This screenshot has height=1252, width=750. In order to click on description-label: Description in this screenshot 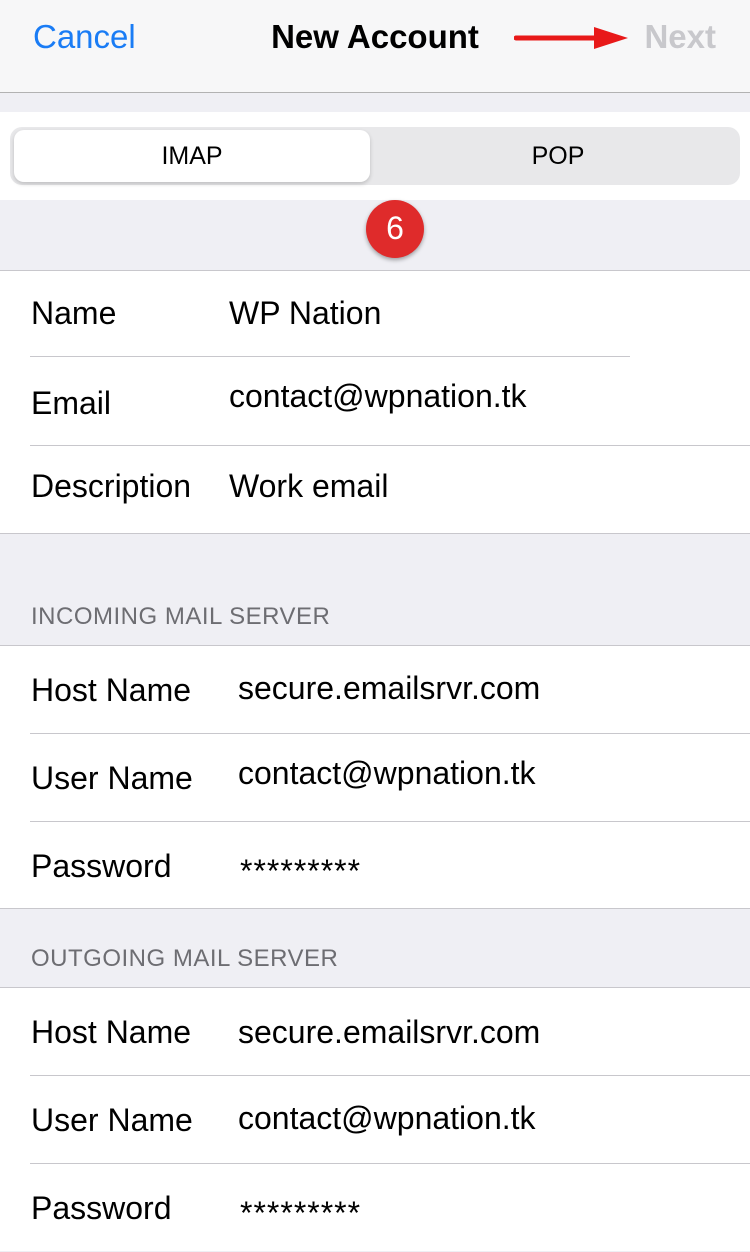, I will do `click(111, 486)`.